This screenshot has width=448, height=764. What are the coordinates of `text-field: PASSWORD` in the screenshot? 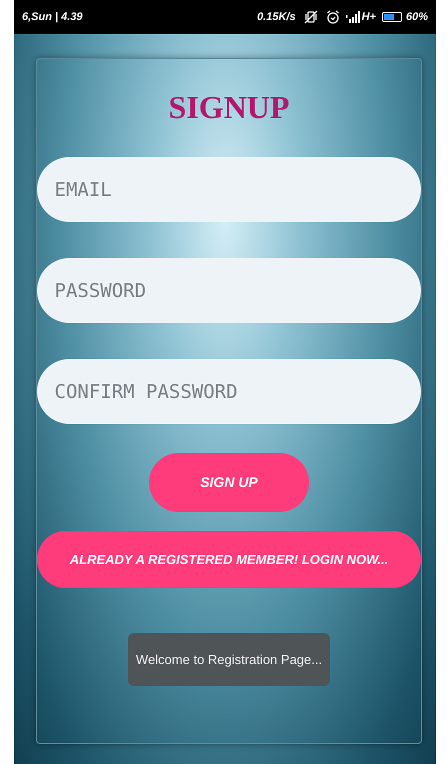 It's located at (228, 290).